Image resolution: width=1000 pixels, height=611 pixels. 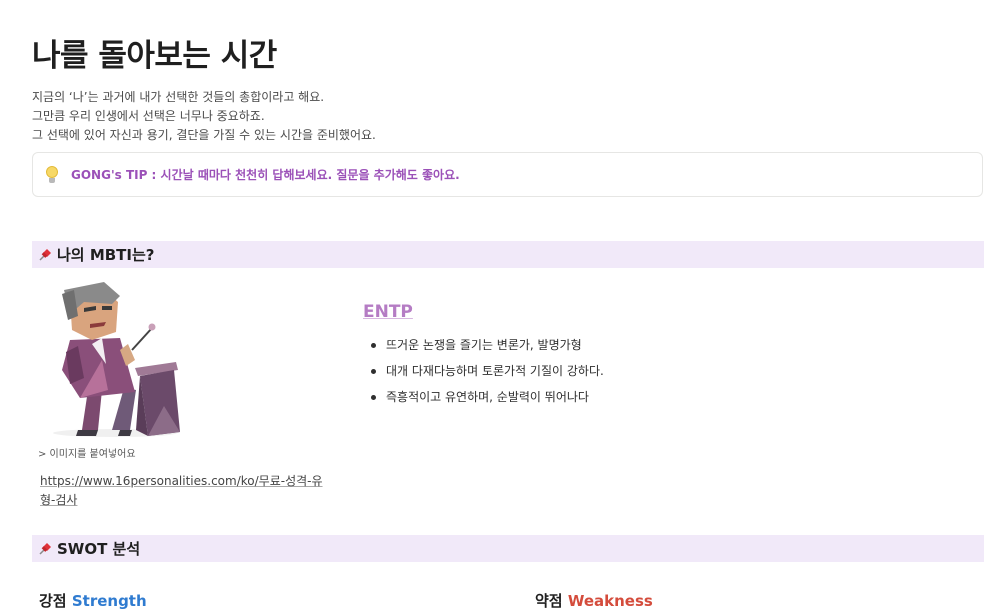 What do you see at coordinates (53, 601) in the screenshot?
I see `strength-label-ko: 강점` at bounding box center [53, 601].